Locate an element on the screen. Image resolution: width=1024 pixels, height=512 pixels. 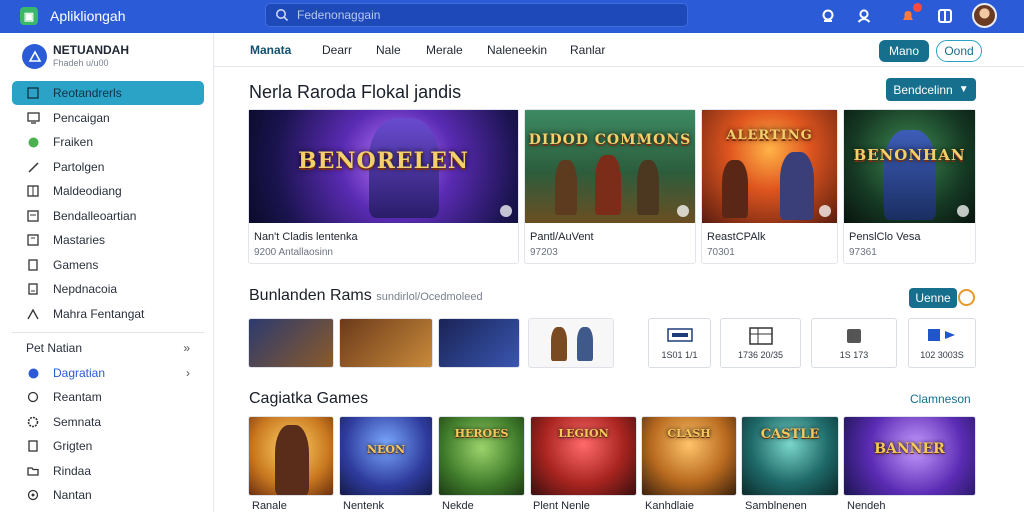
grid-item-label: Nekde is located at coordinates (458, 506).